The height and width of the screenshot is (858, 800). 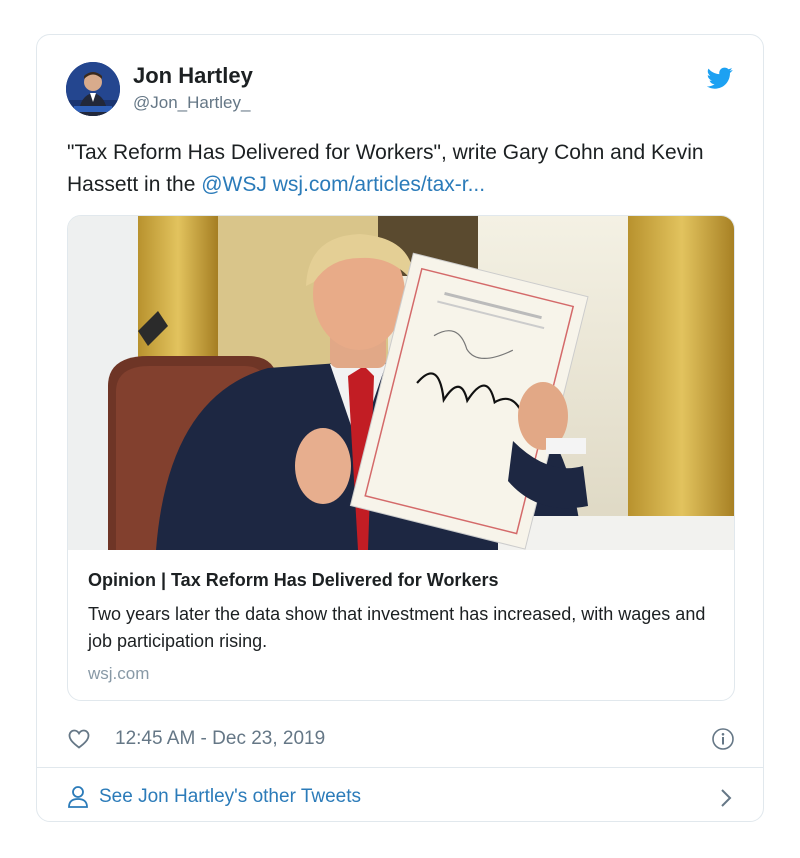 What do you see at coordinates (401, 798) in the screenshot?
I see `see-other-tweets-link: See Jon Hartley's other Tweets` at bounding box center [401, 798].